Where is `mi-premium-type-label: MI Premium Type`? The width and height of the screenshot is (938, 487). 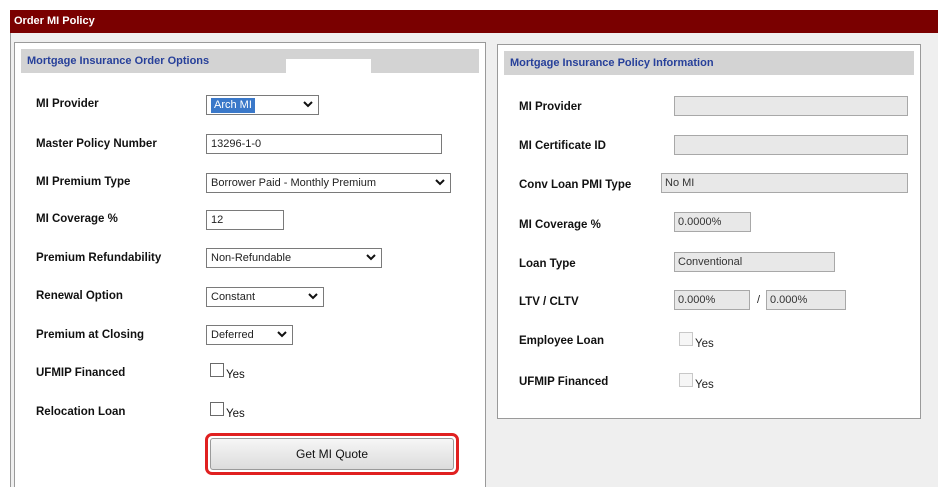
mi-premium-type-label: MI Premium Type is located at coordinates (83, 182).